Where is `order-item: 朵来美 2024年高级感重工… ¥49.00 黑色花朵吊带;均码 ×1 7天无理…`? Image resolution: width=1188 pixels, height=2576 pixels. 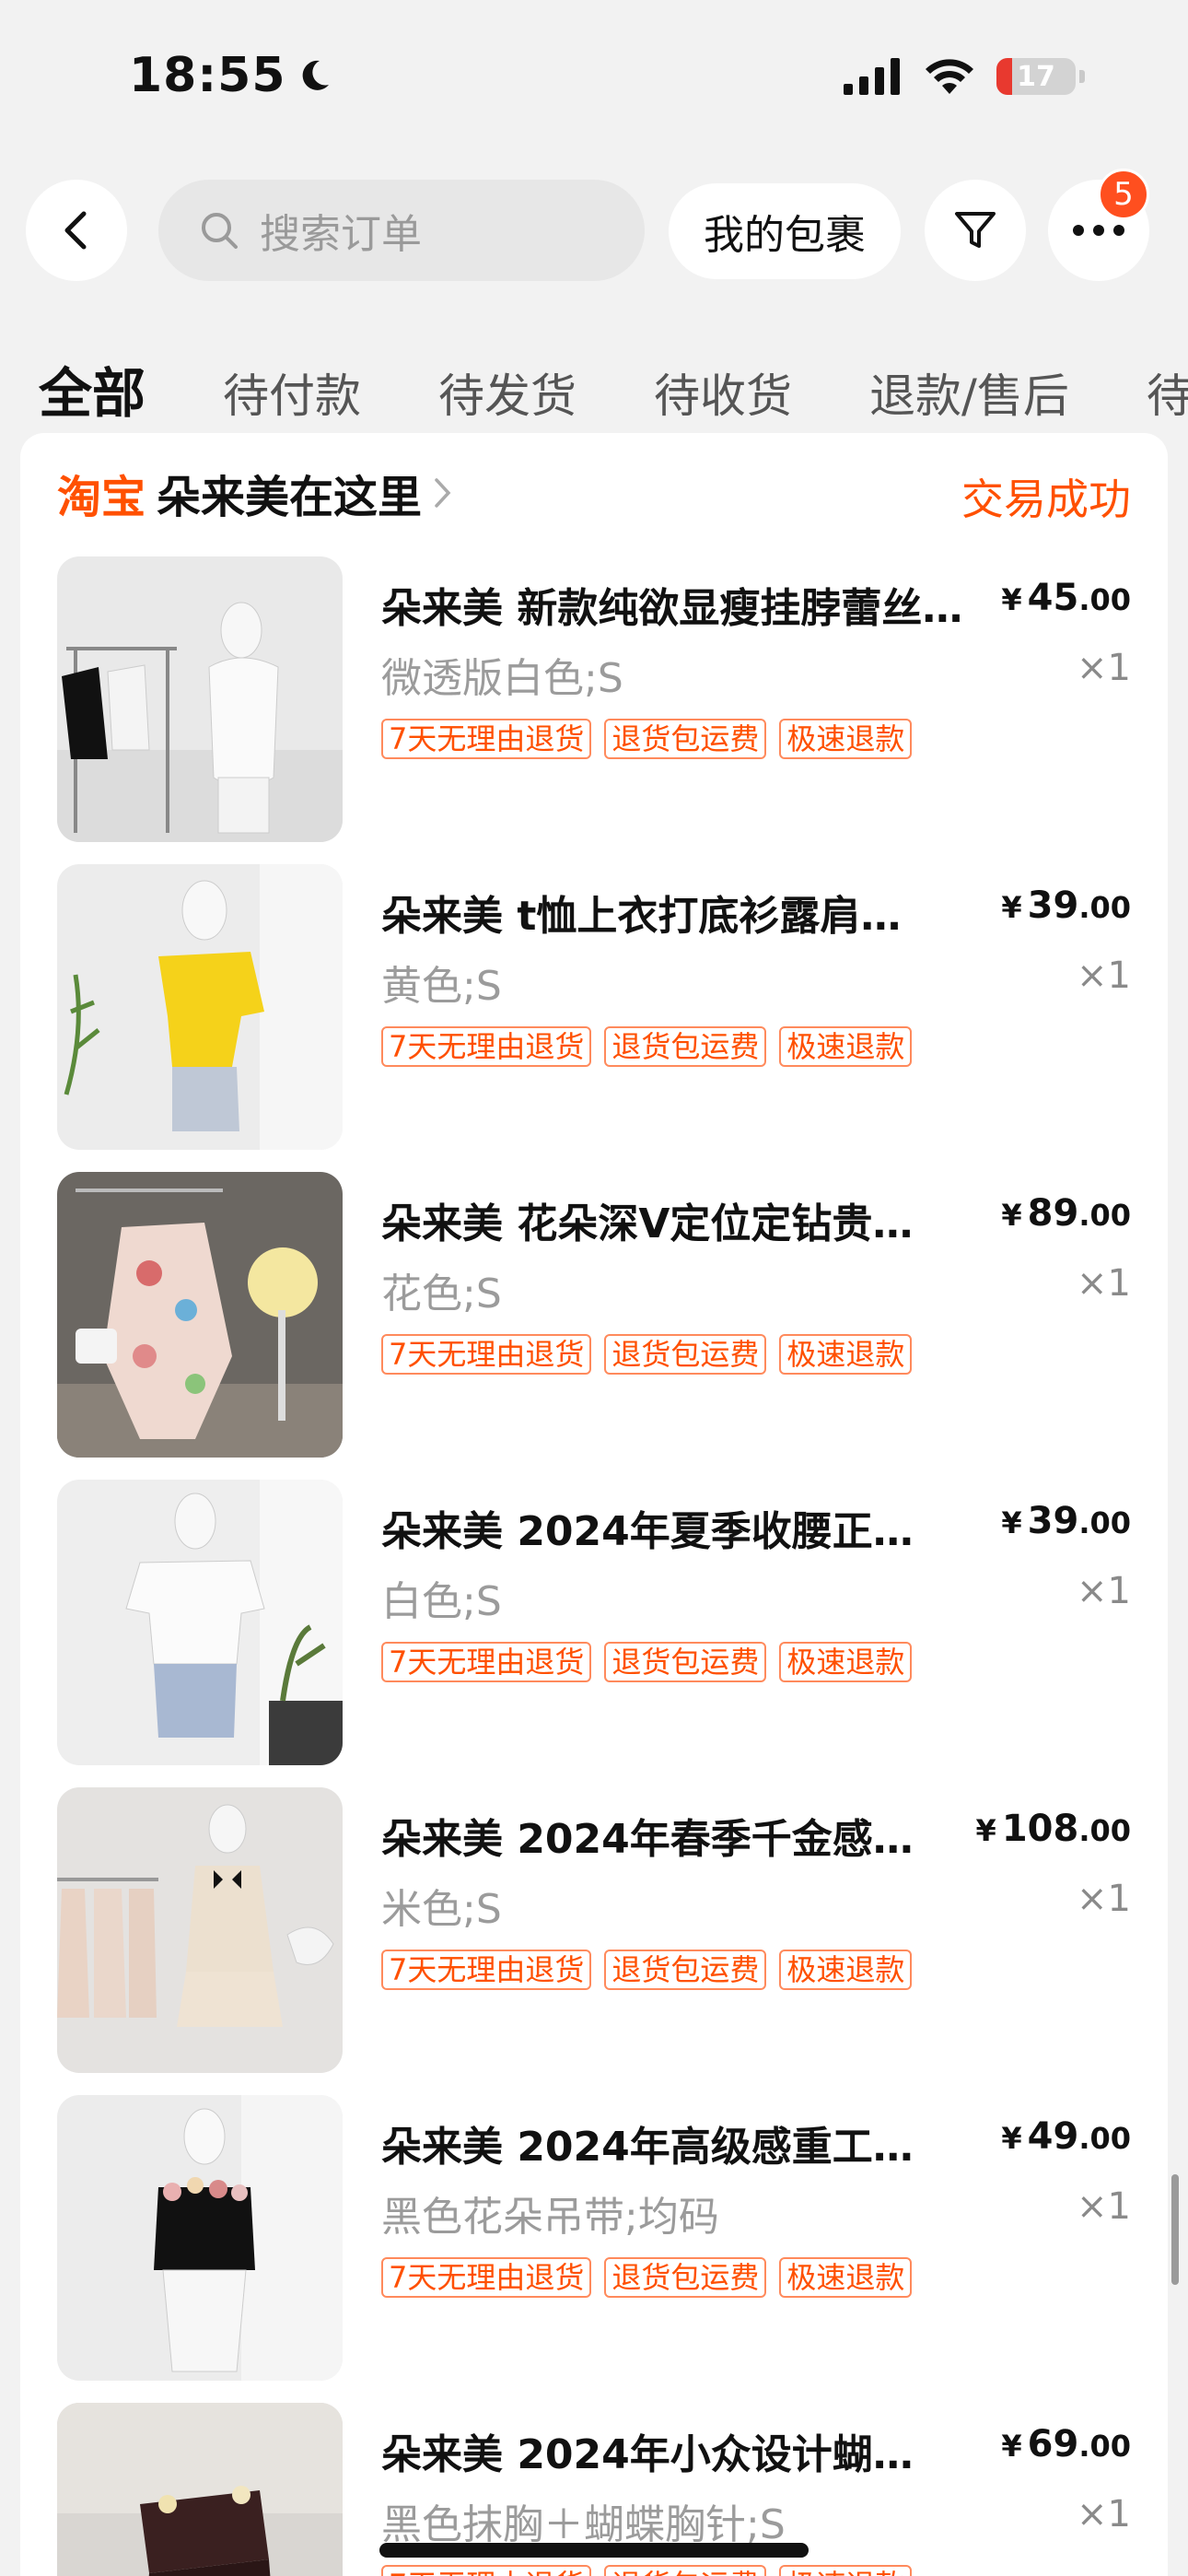
order-item: 朵来美 2024年高级感重工… ¥49.00 黑色花朵吊带;均码 ×1 7天无理… is located at coordinates (594, 2239).